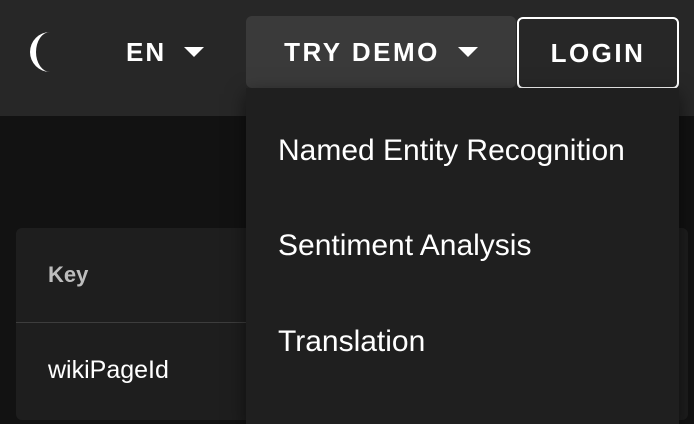 The width and height of the screenshot is (694, 424). I want to click on login-label: LOGIN, so click(598, 52).